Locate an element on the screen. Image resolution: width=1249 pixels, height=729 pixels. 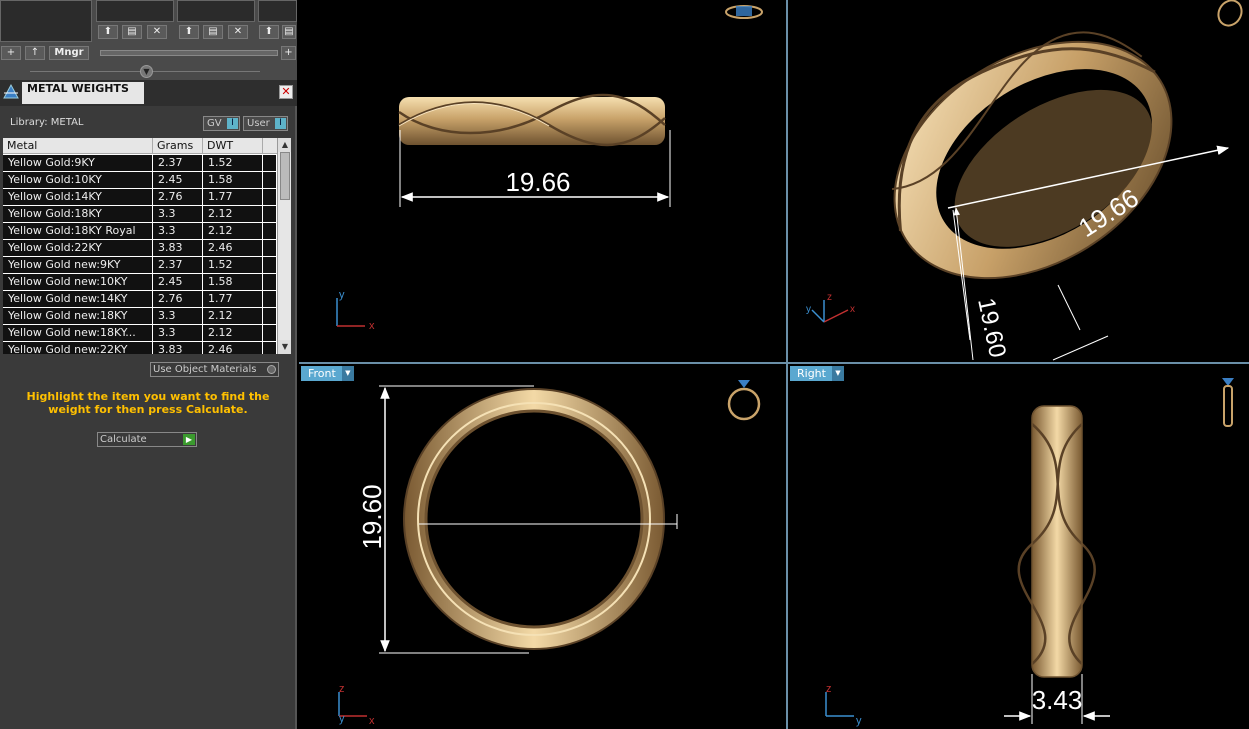
metal-cell: Yellow Gold:9KY is located at coordinates (78, 163).